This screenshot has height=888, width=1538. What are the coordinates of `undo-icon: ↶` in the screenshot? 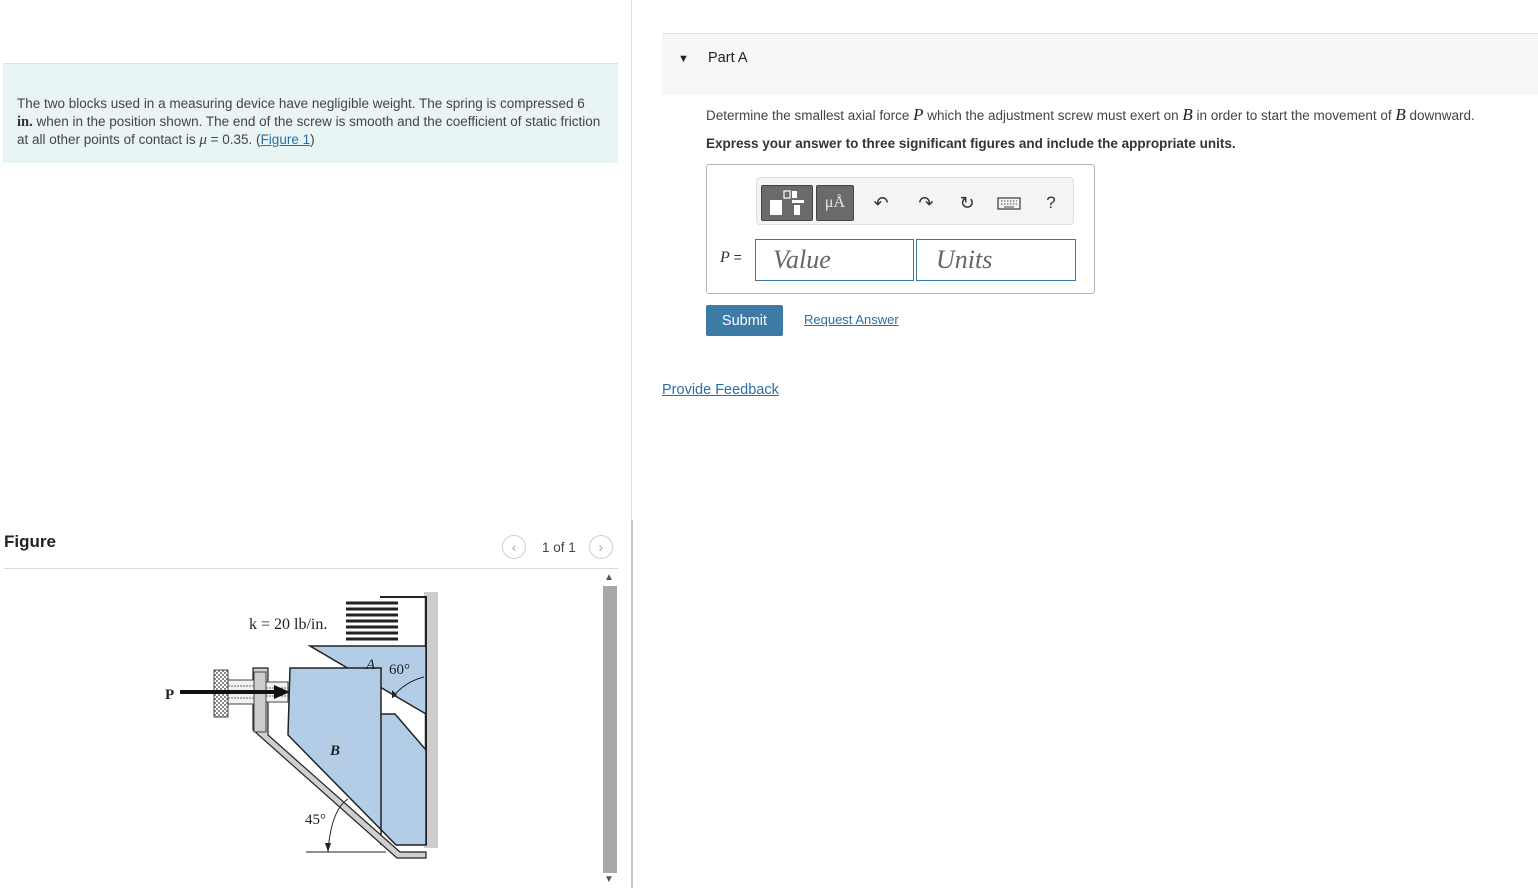 It's located at (881, 203).